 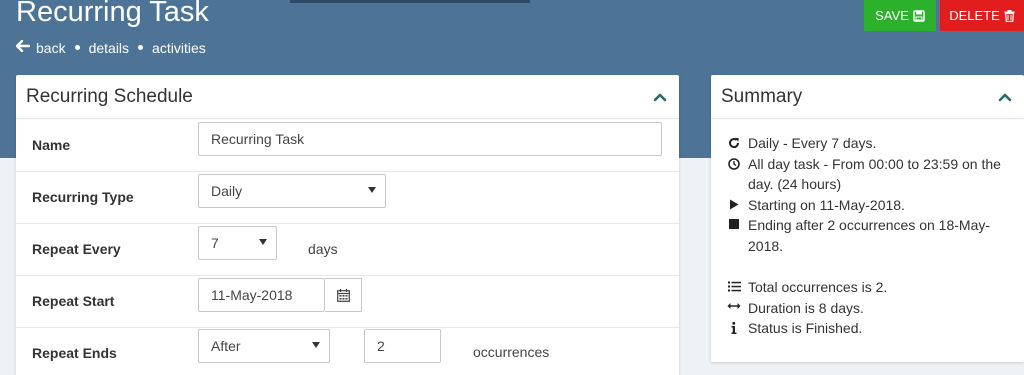 I want to click on summary-line: Total occurrences is 2., so click(x=867, y=287).